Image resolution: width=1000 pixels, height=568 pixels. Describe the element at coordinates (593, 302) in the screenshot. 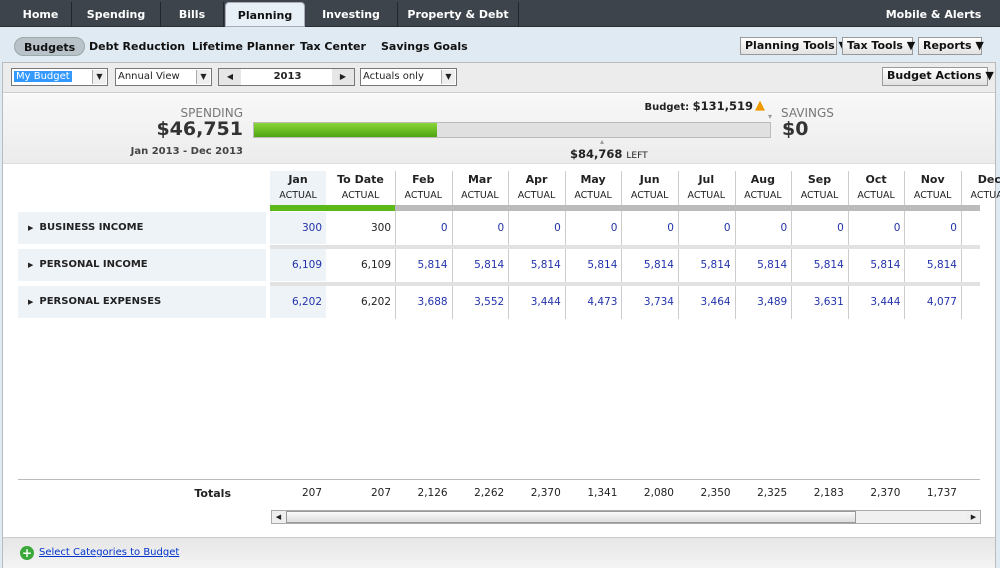

I see `cell-value: 4,473` at that location.